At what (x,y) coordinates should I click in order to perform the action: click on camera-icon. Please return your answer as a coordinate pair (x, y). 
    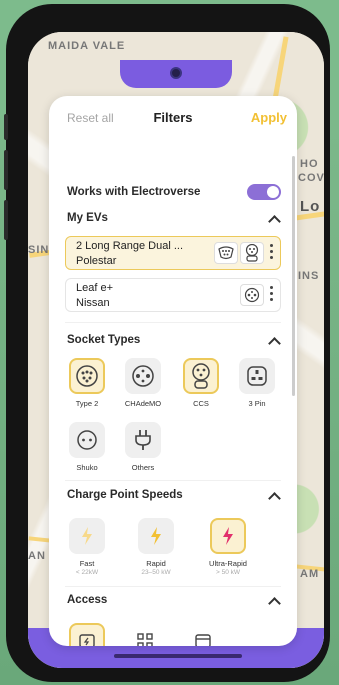
    Looking at the image, I should click on (176, 73).